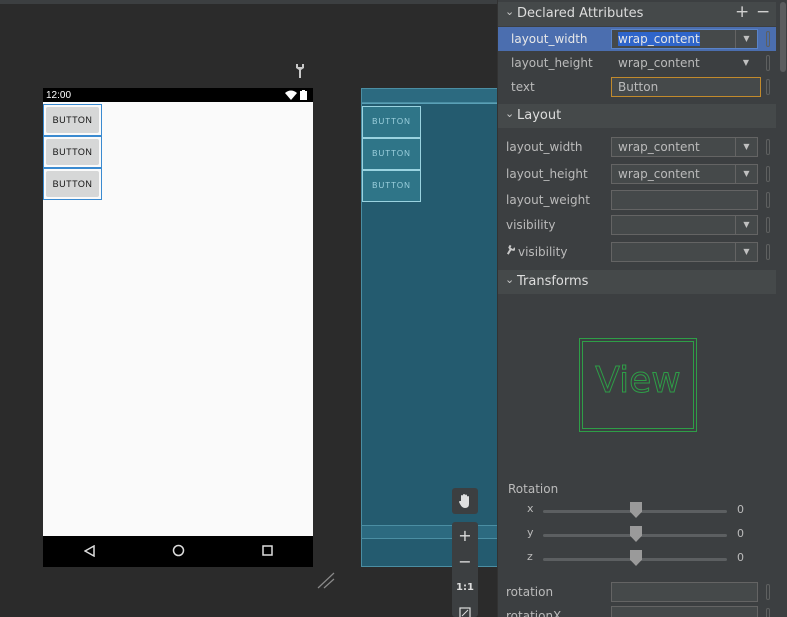 This screenshot has height=617, width=787. Describe the element at coordinates (391, 154) in the screenshot. I see `blueprint-button-2: BUTTON` at that location.